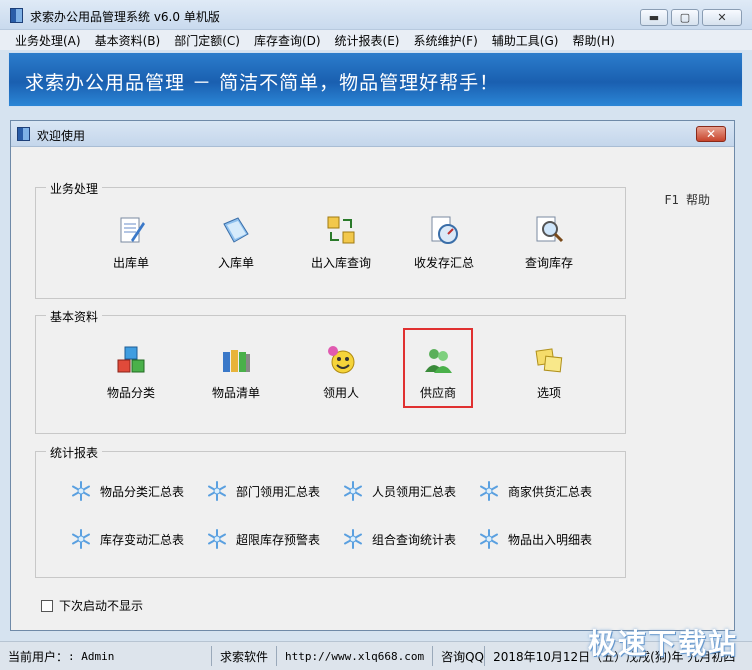  I want to click on report-dept-usage: 部门领用汇总表, so click(263, 491).